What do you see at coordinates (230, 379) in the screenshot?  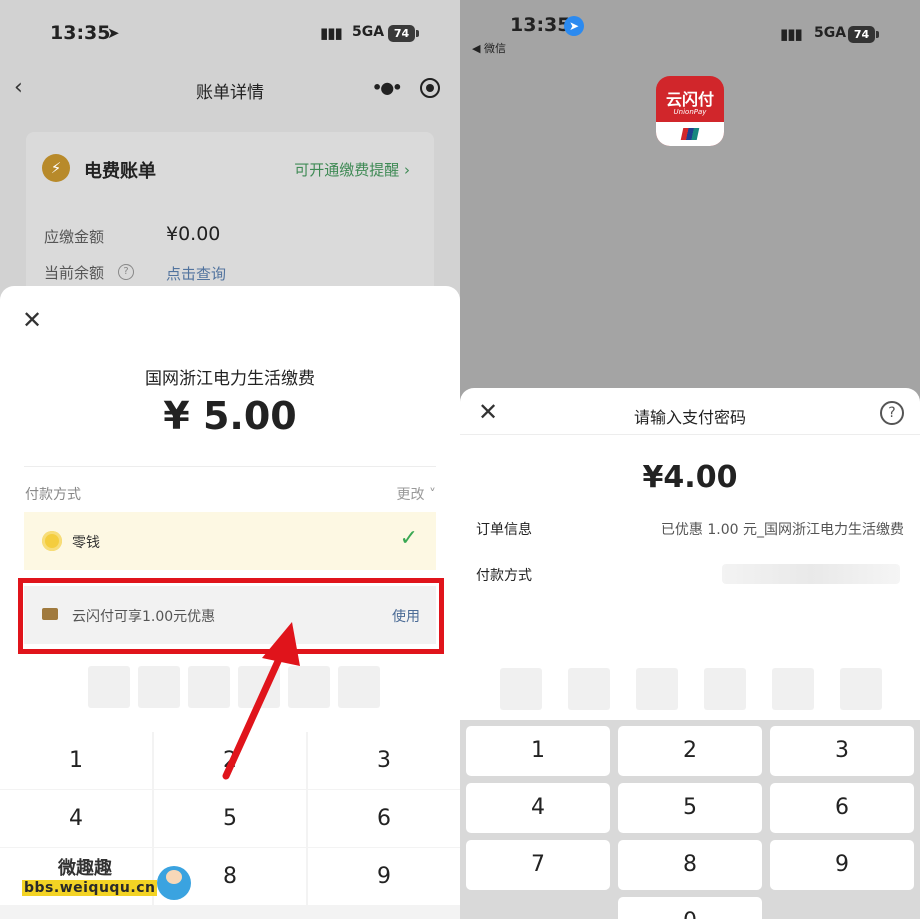 I see `payee-name: 国网浙江电力生活缴费` at bounding box center [230, 379].